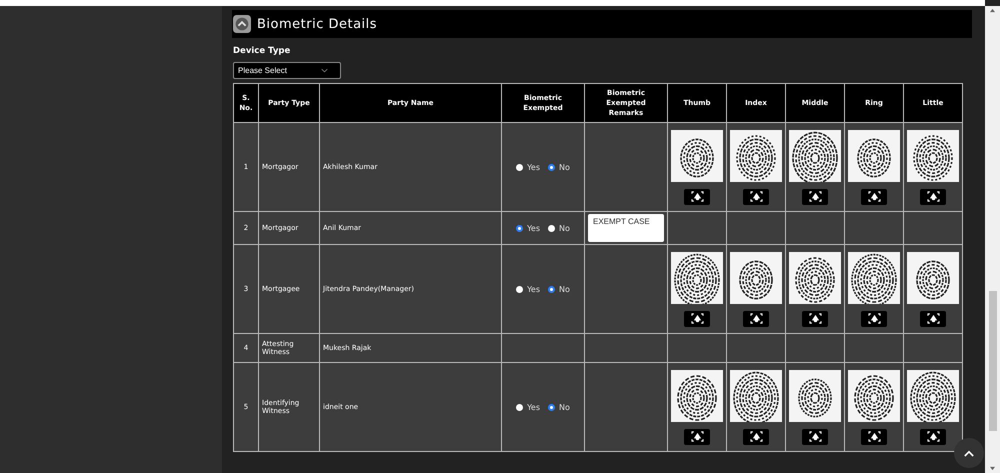 This screenshot has height=473, width=1000. I want to click on scroll-up-arrow-icon, so click(992, 10).